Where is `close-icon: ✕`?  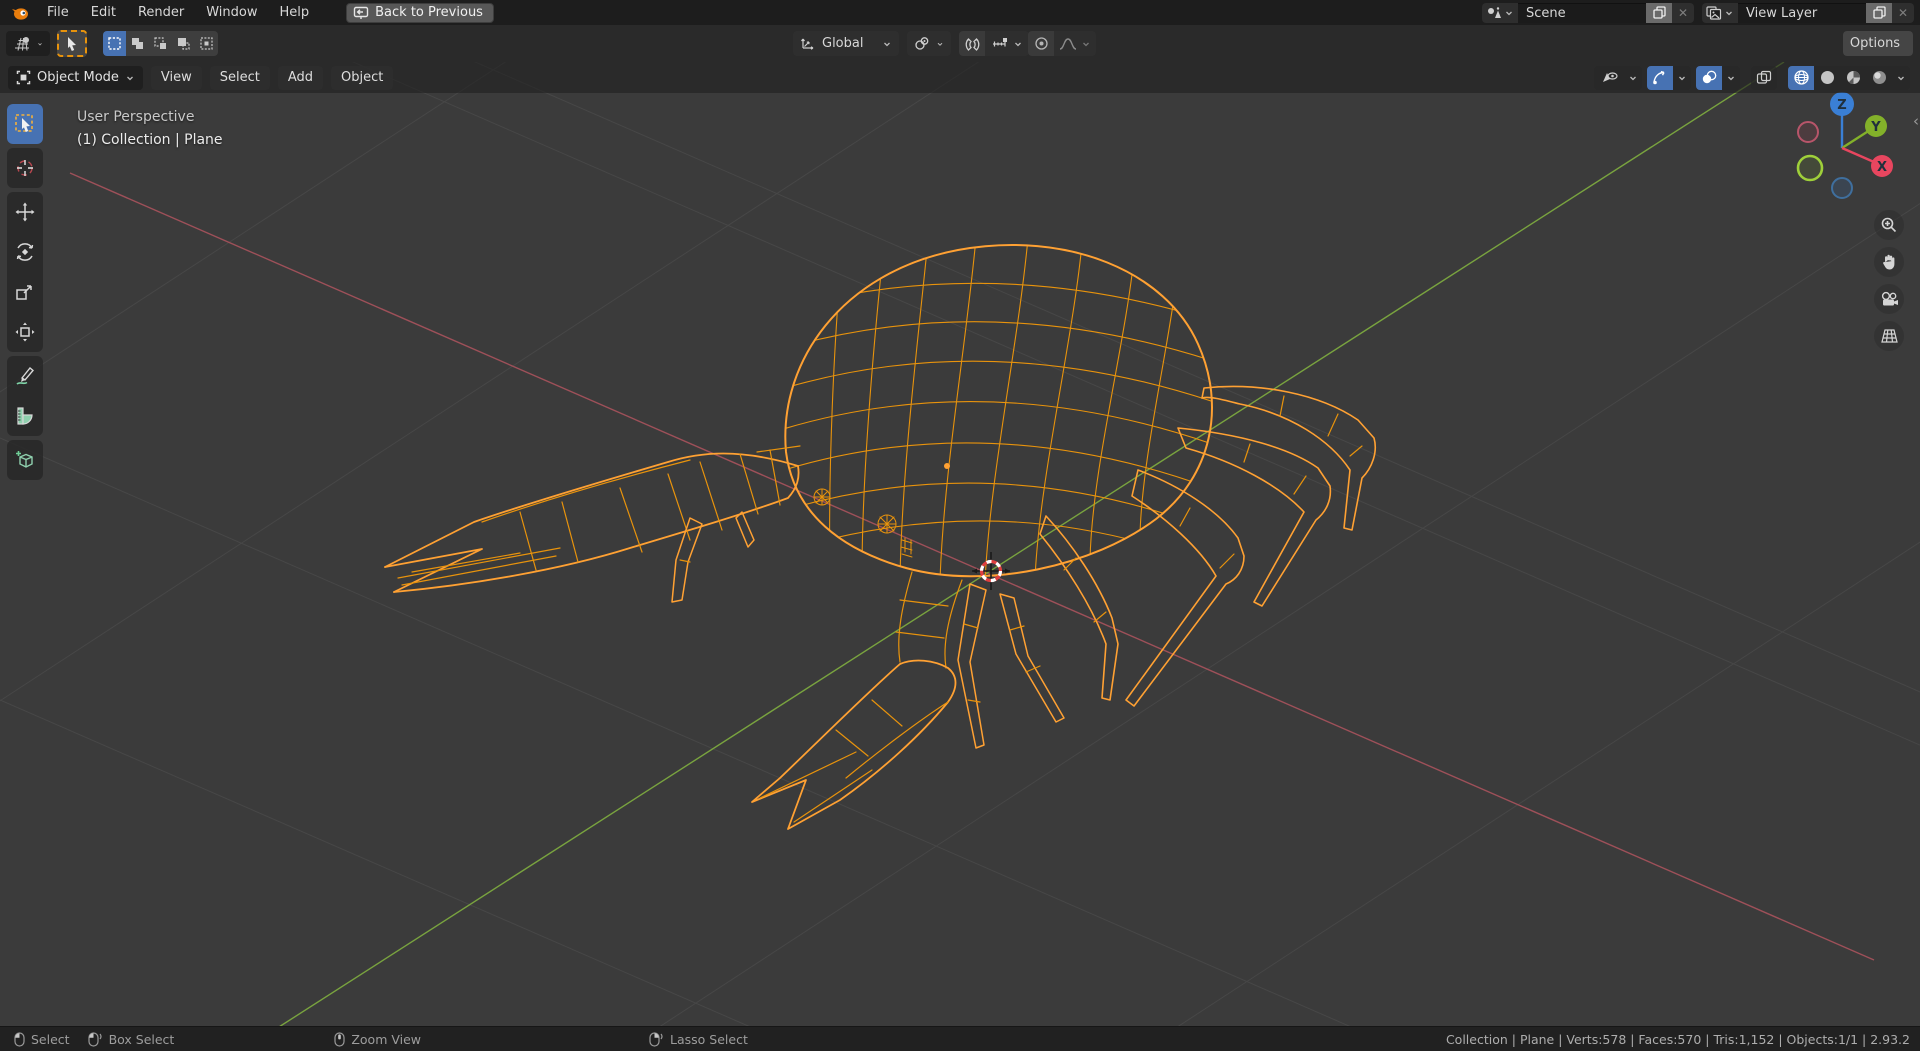 close-icon: ✕ is located at coordinates (1683, 12).